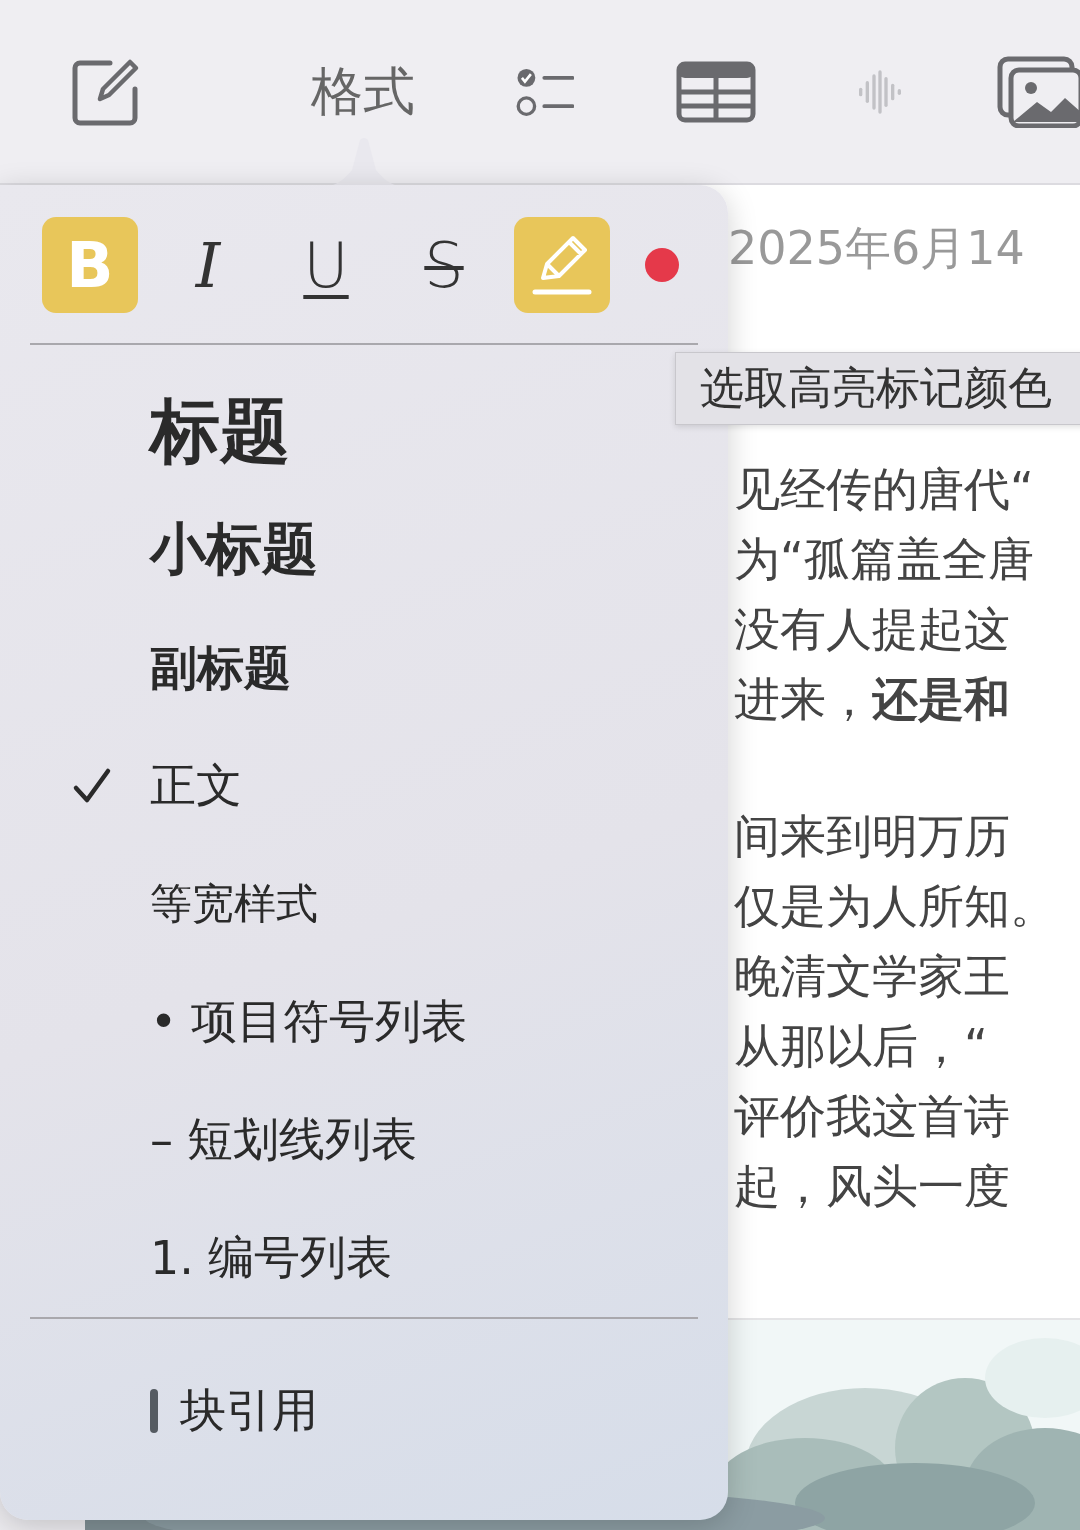  I want to click on note-text-line: 进来，还是和, so click(872, 699).